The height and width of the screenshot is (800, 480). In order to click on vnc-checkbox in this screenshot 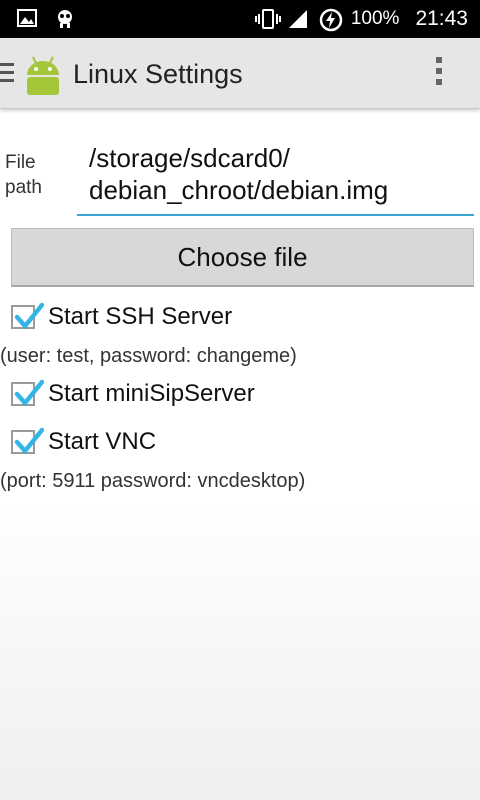, I will do `click(27, 441)`.